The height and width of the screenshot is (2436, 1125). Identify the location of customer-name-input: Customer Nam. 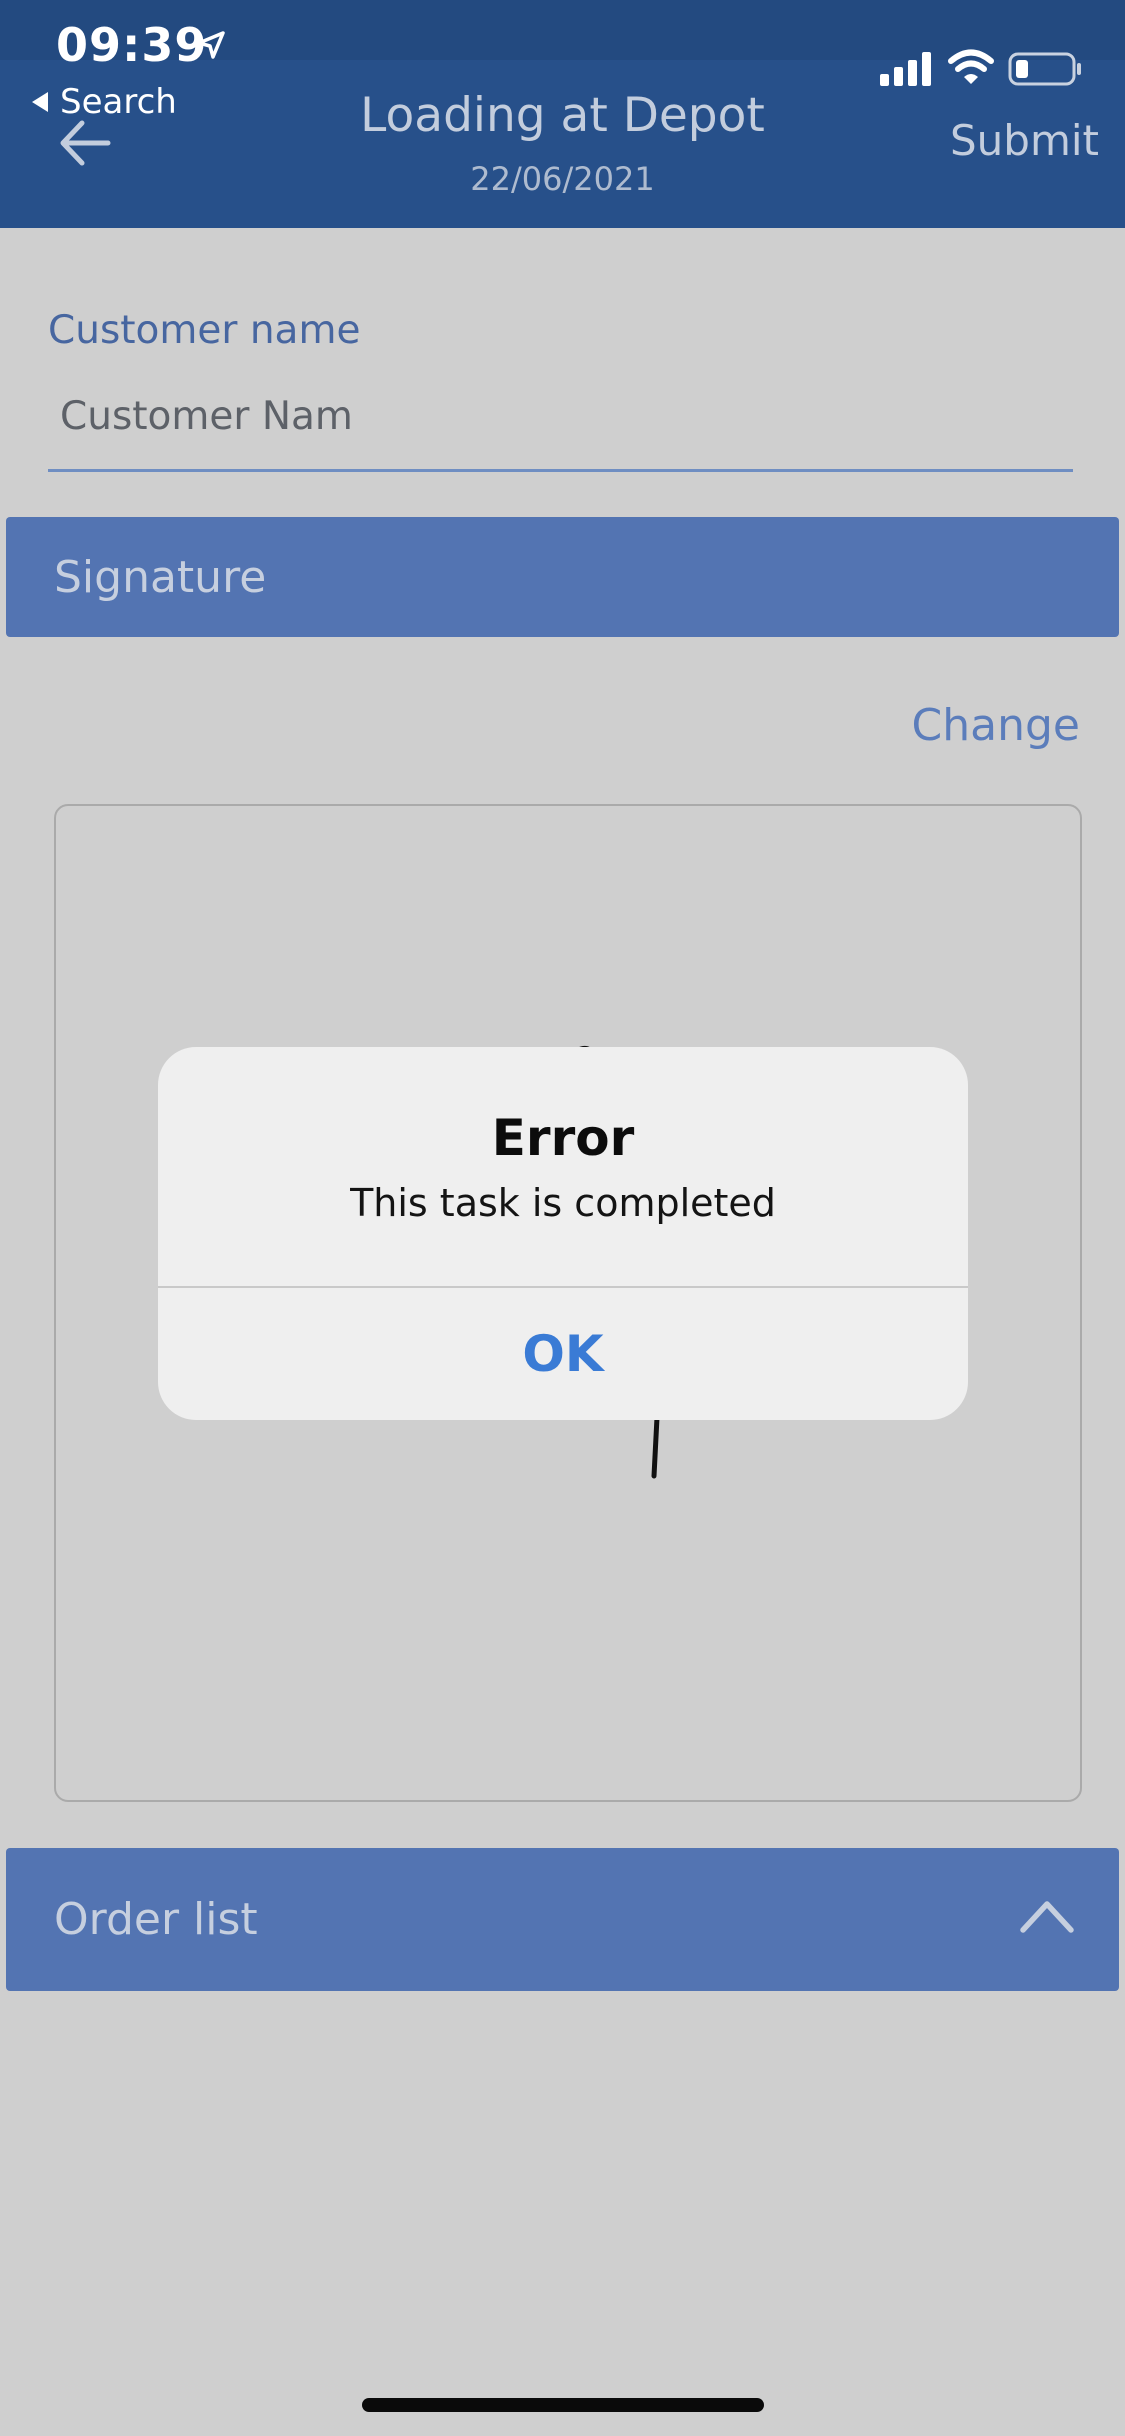
(560, 427).